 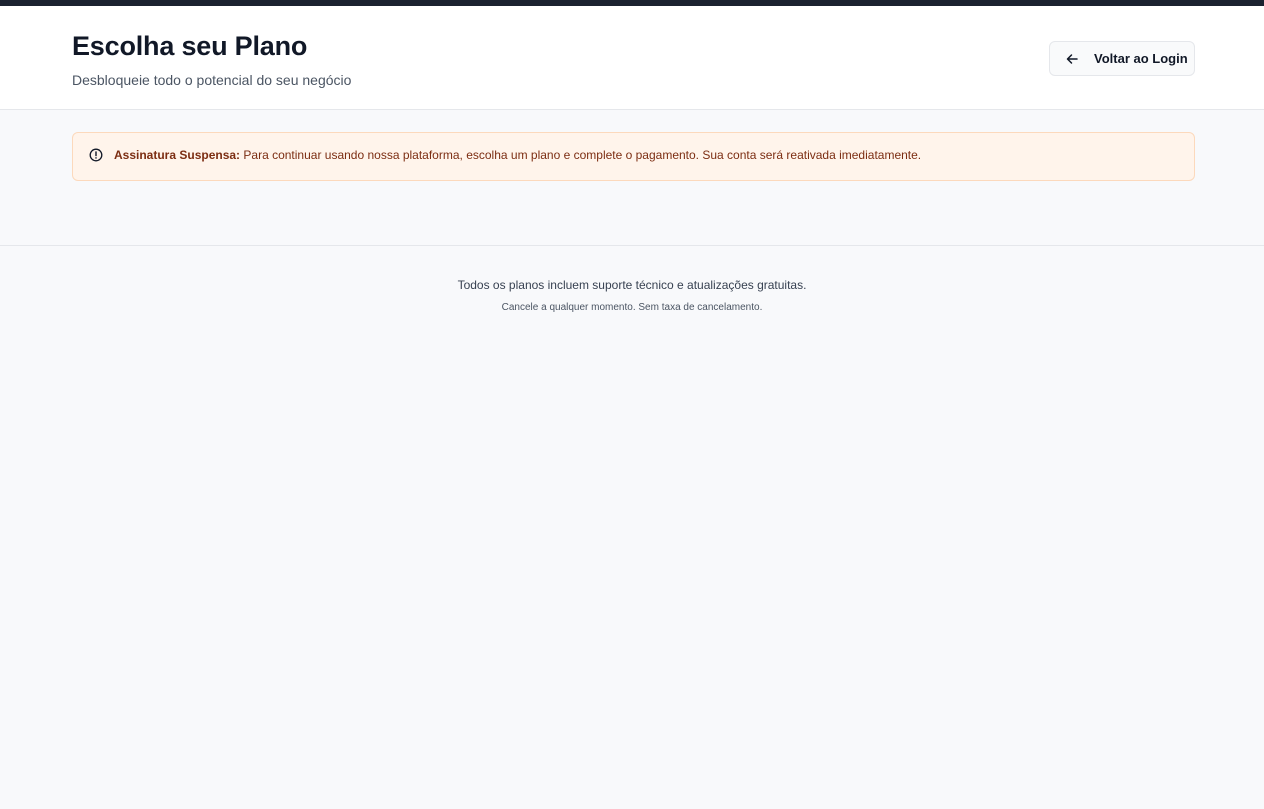 What do you see at coordinates (1141, 58) in the screenshot?
I see `back-to-login-label: Voltar ao Login` at bounding box center [1141, 58].